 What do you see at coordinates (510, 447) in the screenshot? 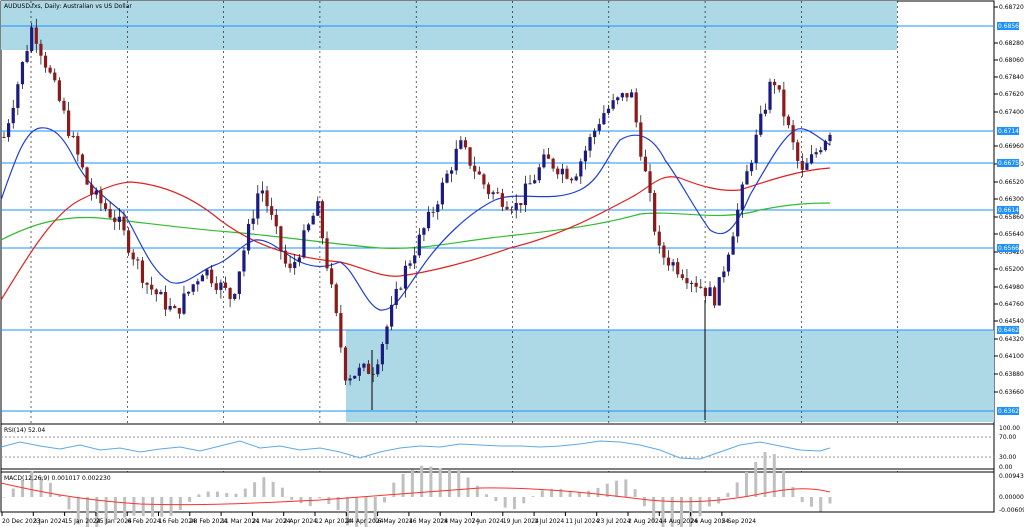
I see `rsi-pane: RSI(14) 52.04 100.00 70.00 30.00 0.00` at bounding box center [510, 447].